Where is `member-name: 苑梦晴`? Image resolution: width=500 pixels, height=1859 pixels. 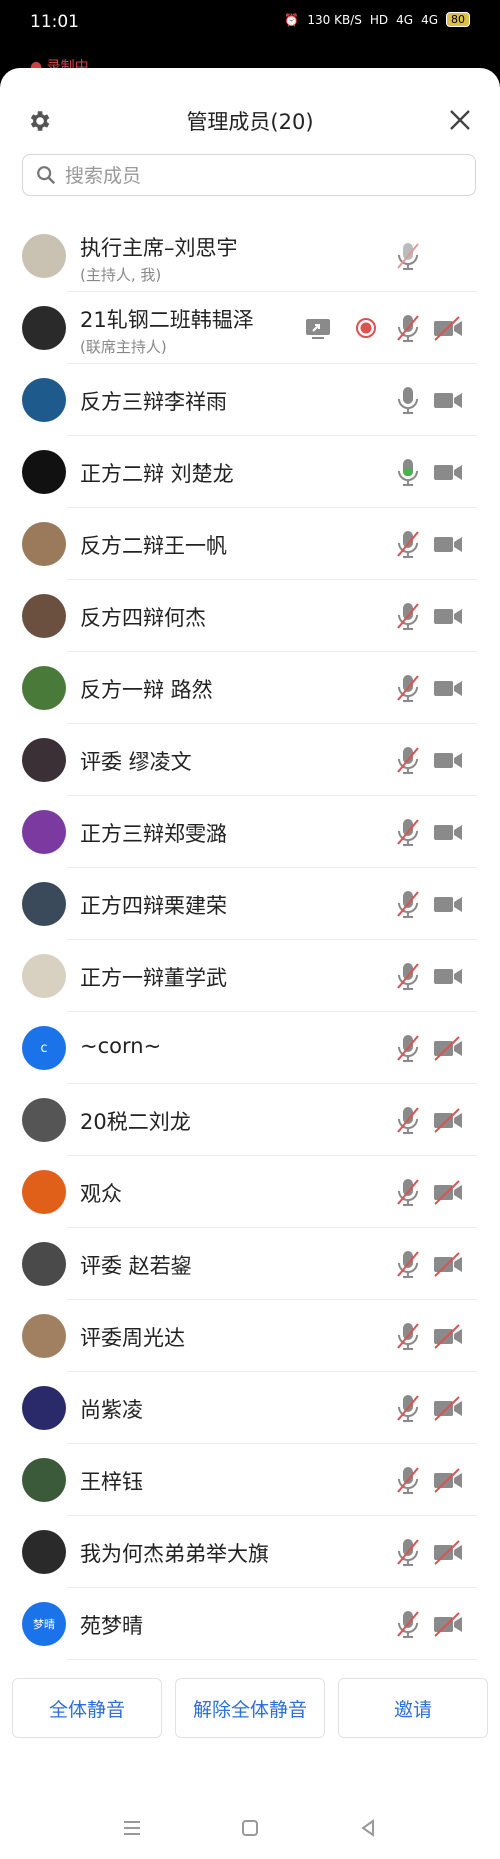
member-name: 苑梦晴 is located at coordinates (111, 1626).